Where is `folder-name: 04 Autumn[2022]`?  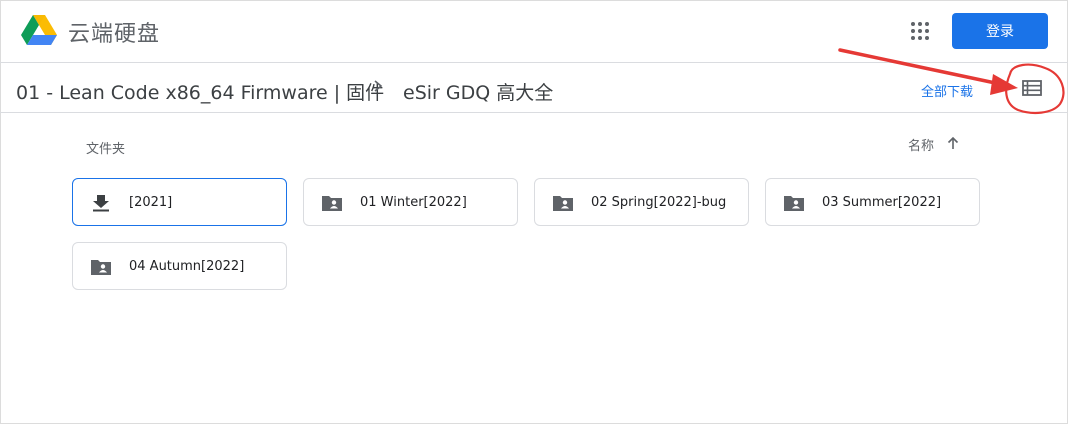 folder-name: 04 Autumn[2022] is located at coordinates (187, 266).